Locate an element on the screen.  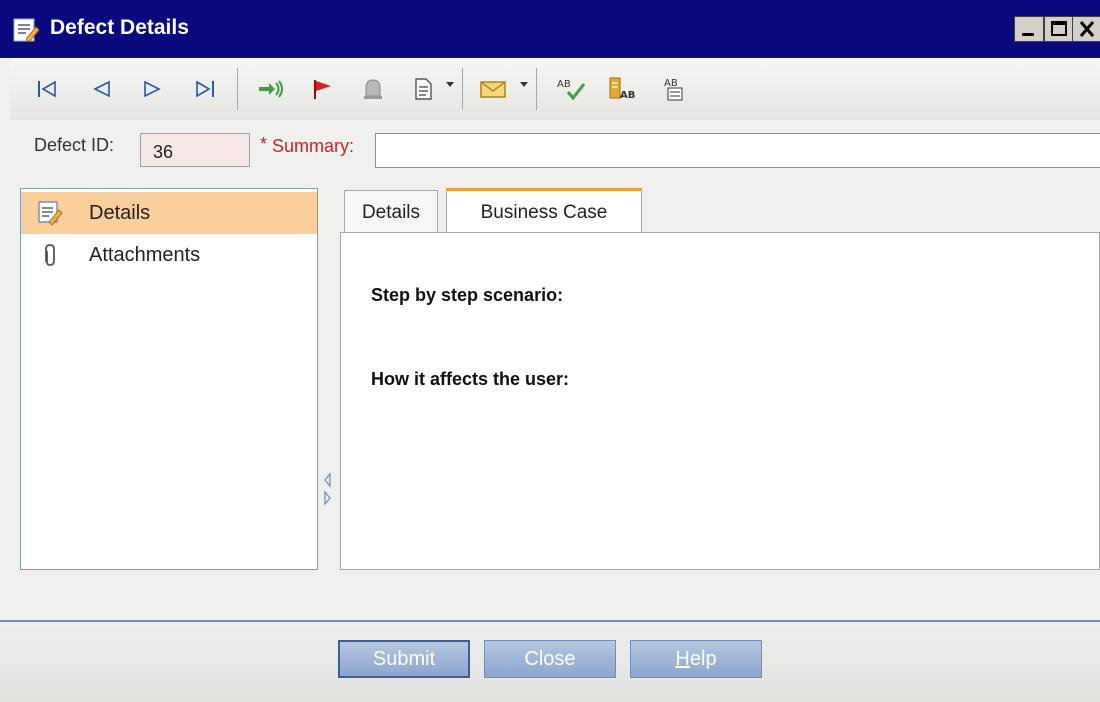
previous-record-button is located at coordinates (101, 89).